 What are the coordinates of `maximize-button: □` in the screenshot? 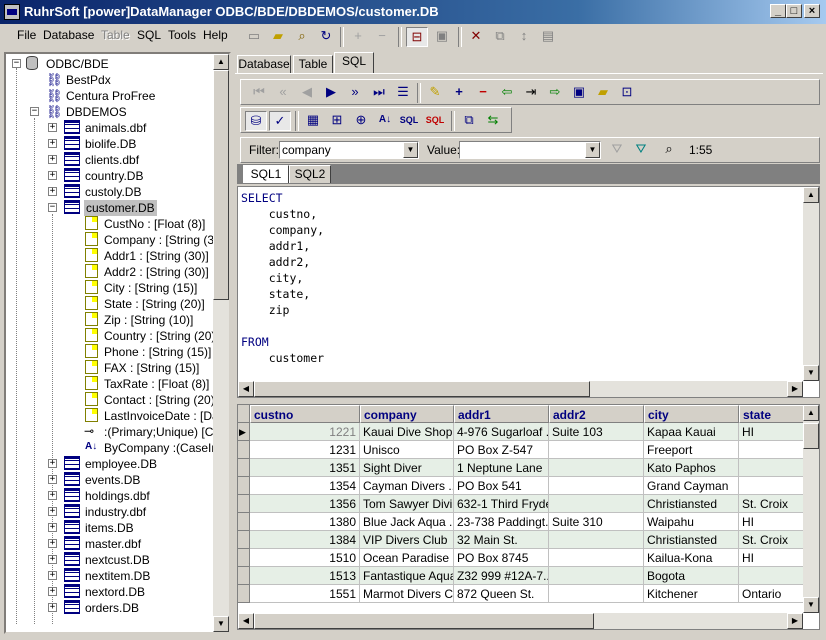 It's located at (794, 11).